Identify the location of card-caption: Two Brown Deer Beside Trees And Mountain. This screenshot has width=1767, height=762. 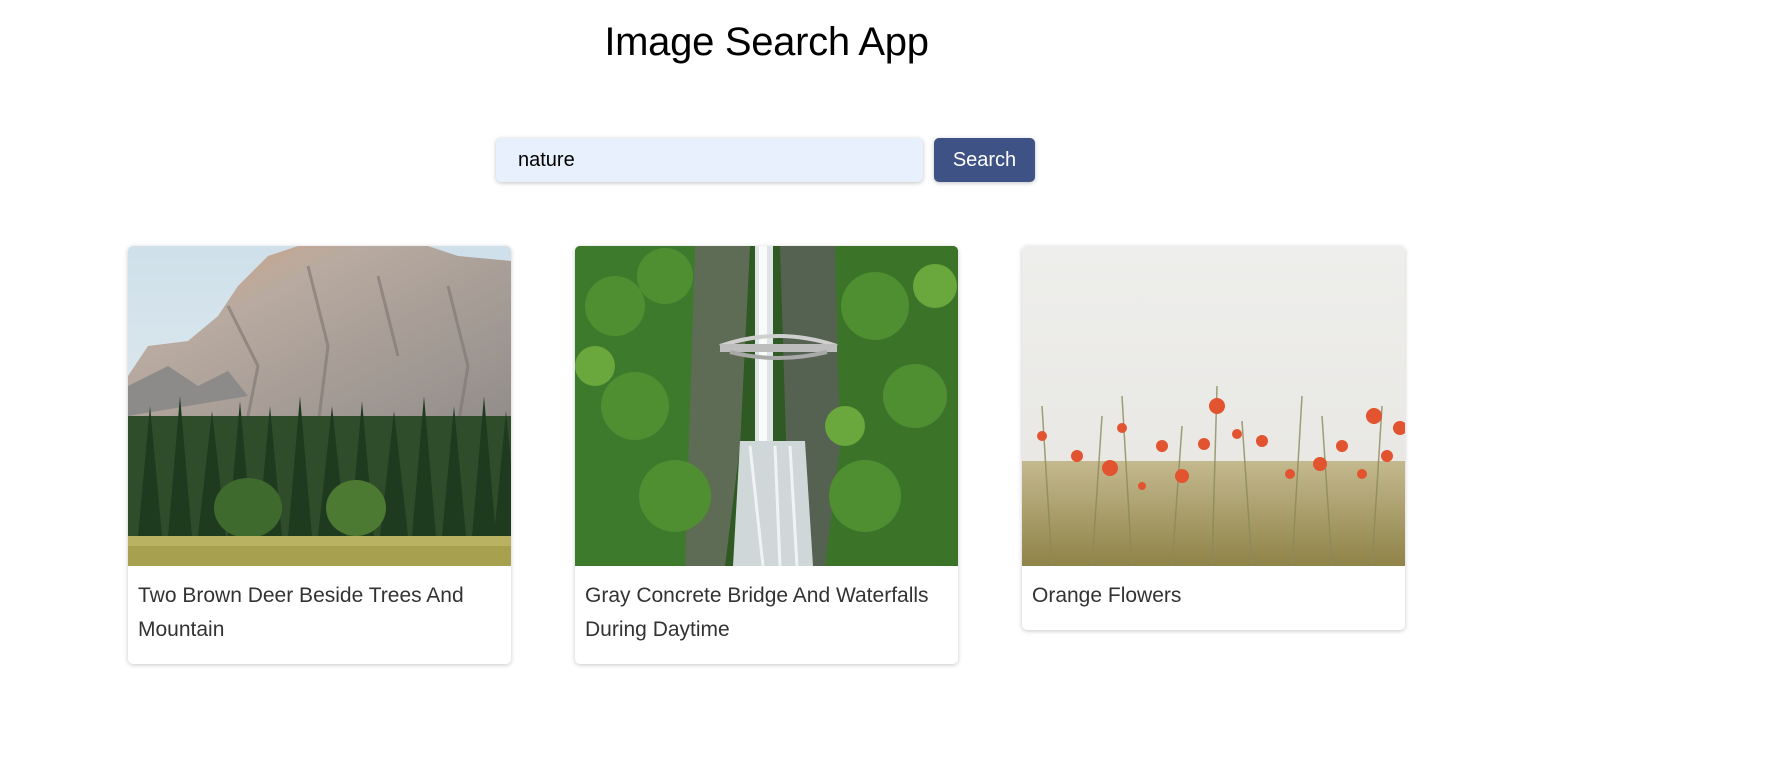
(301, 612).